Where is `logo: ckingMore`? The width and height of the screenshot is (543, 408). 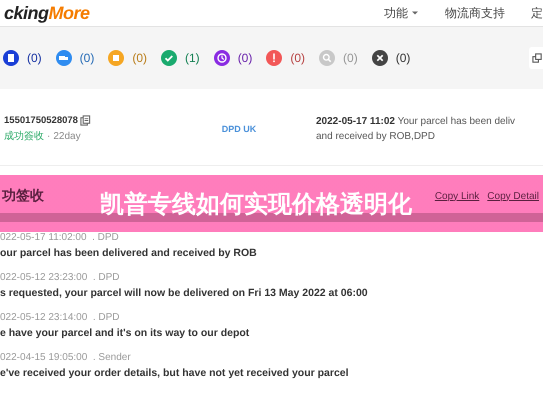 logo: ckingMore is located at coordinates (47, 13).